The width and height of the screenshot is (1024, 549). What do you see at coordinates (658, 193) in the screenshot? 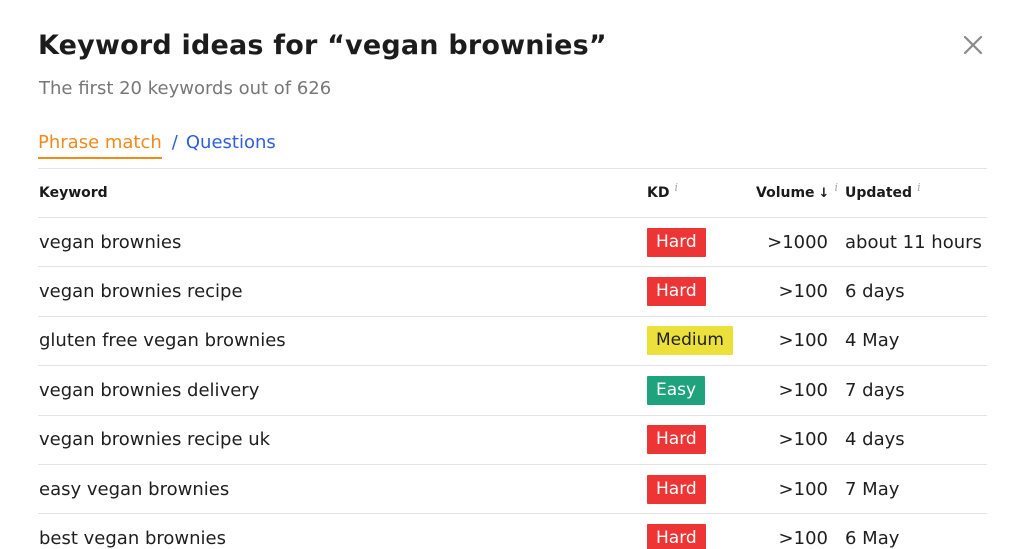
I see `column-header-kd-label: KD` at bounding box center [658, 193].